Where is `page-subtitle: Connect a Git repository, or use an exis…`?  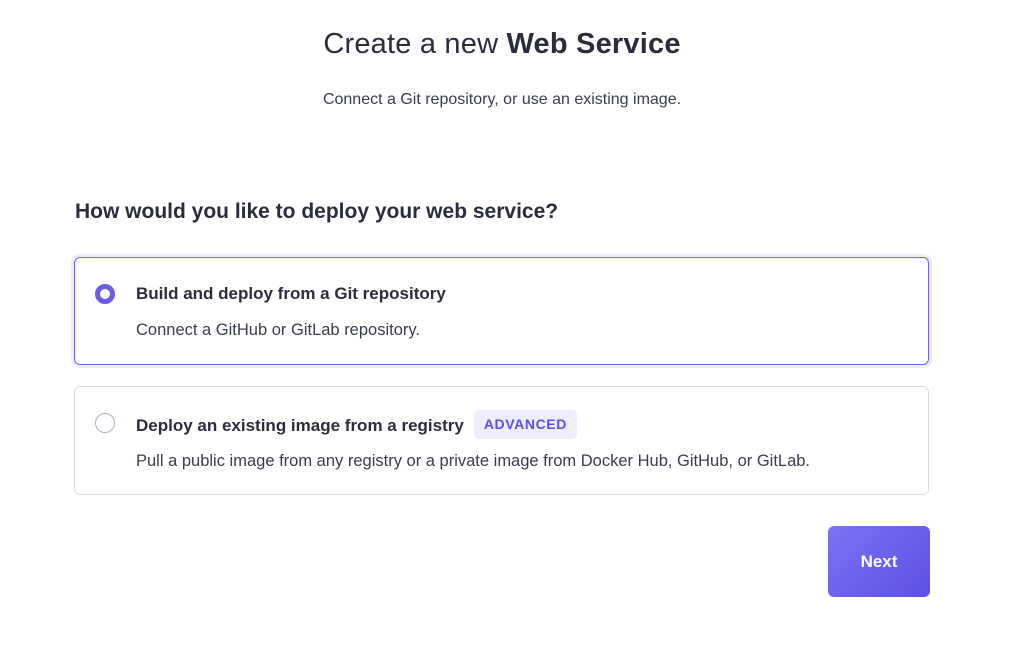
page-subtitle: Connect a Git repository, or use an exis… is located at coordinates (502, 99).